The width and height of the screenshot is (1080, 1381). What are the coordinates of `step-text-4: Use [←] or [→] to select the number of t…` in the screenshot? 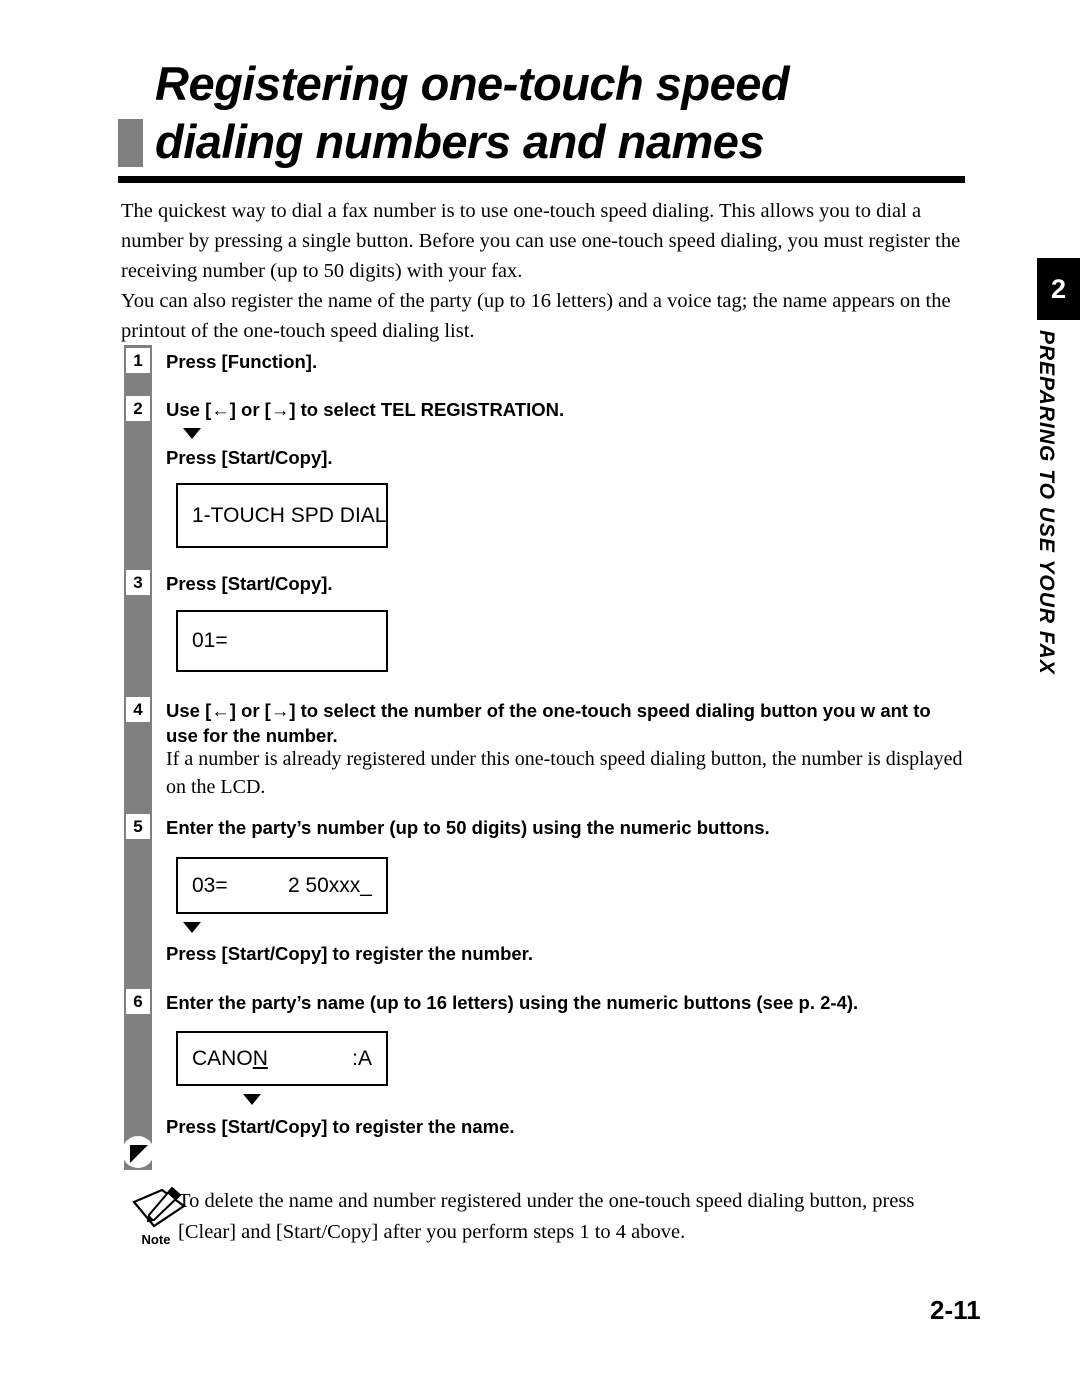 It's located at (548, 723).